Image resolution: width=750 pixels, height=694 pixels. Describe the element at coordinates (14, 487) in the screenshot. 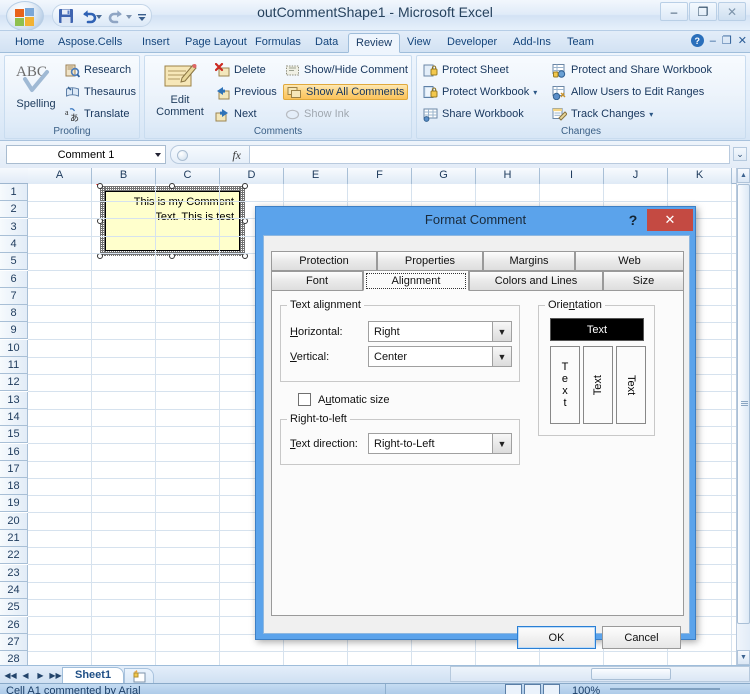

I see `row-header-18: 18` at that location.